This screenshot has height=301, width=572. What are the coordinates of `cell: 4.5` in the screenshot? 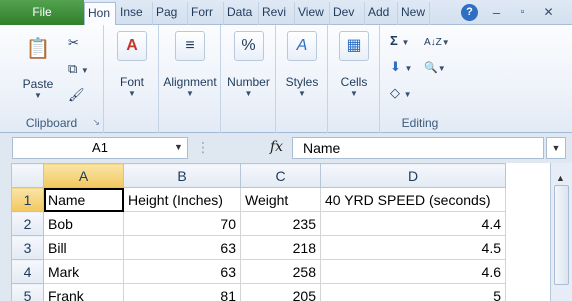 It's located at (413, 247).